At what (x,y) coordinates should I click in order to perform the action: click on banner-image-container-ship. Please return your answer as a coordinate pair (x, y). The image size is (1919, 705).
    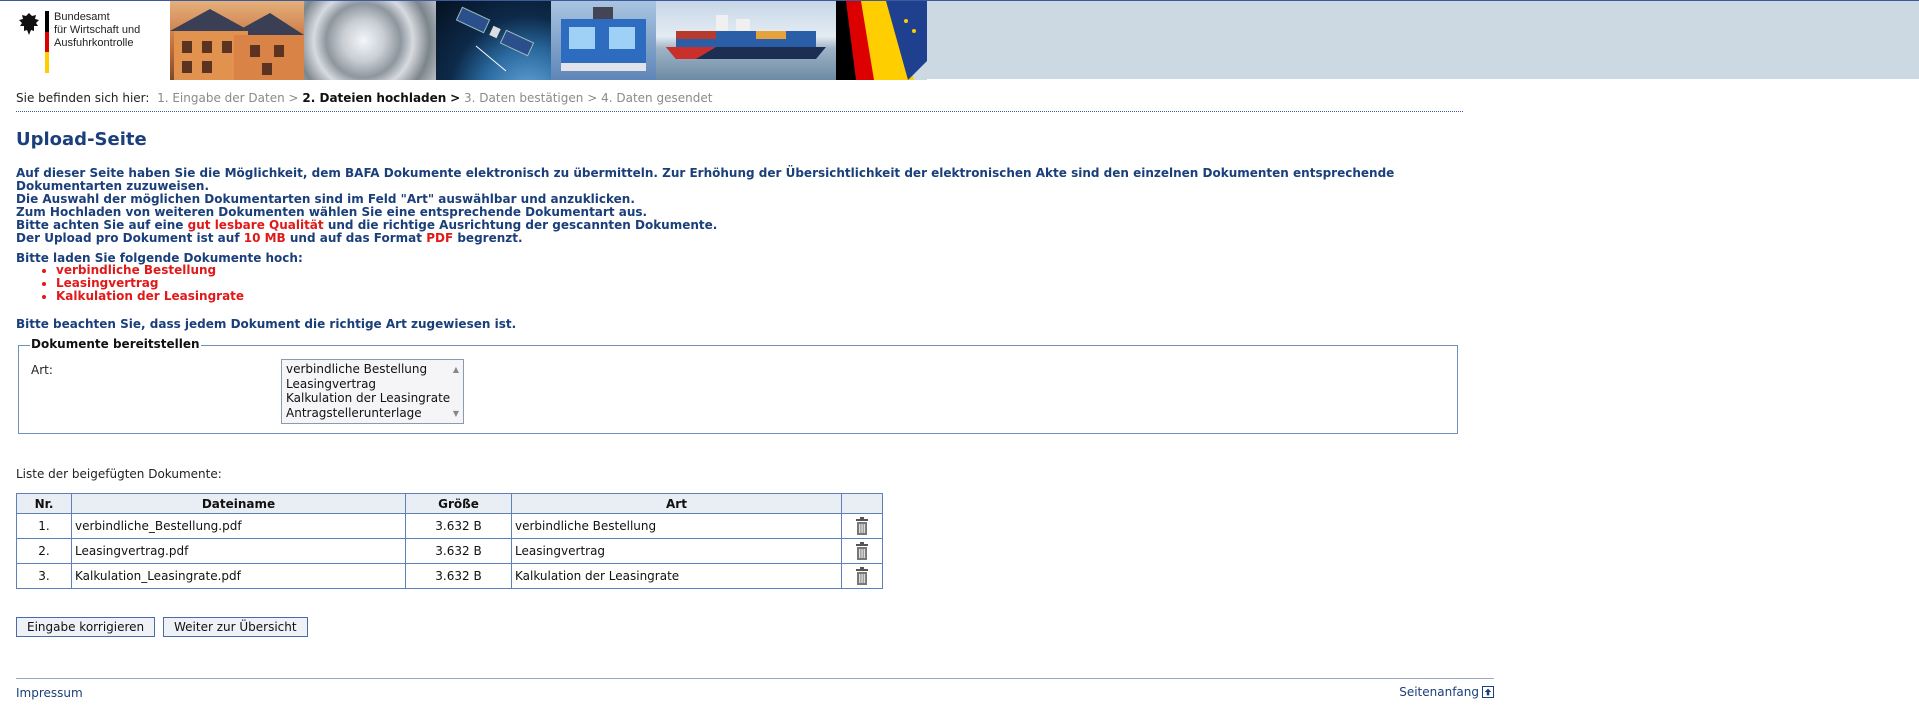
    Looking at the image, I should click on (746, 40).